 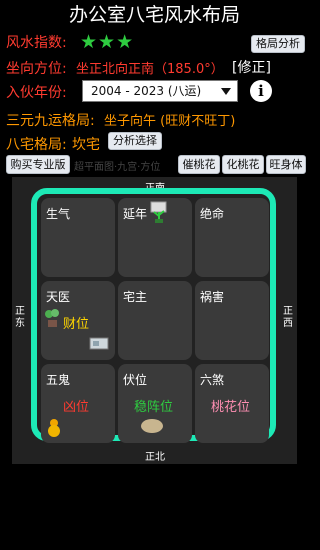 I want to click on chevron-down-icon, so click(x=226, y=91).